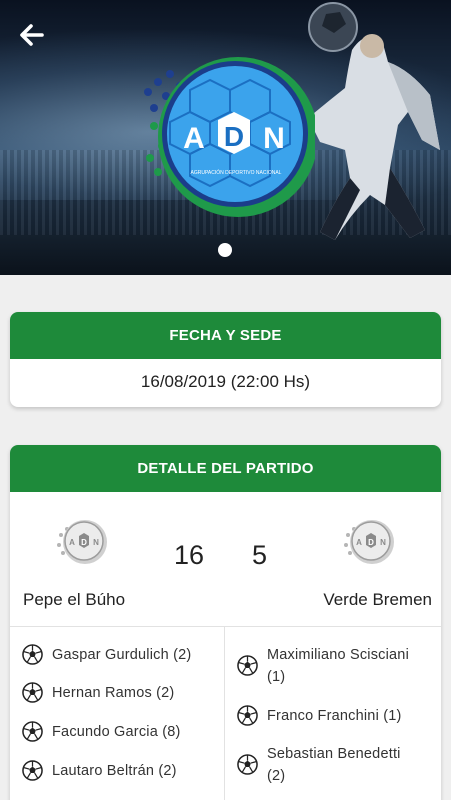  Describe the element at coordinates (338, 655) in the screenshot. I see `away-scorer-name: Maximiliano Scisciani` at that location.